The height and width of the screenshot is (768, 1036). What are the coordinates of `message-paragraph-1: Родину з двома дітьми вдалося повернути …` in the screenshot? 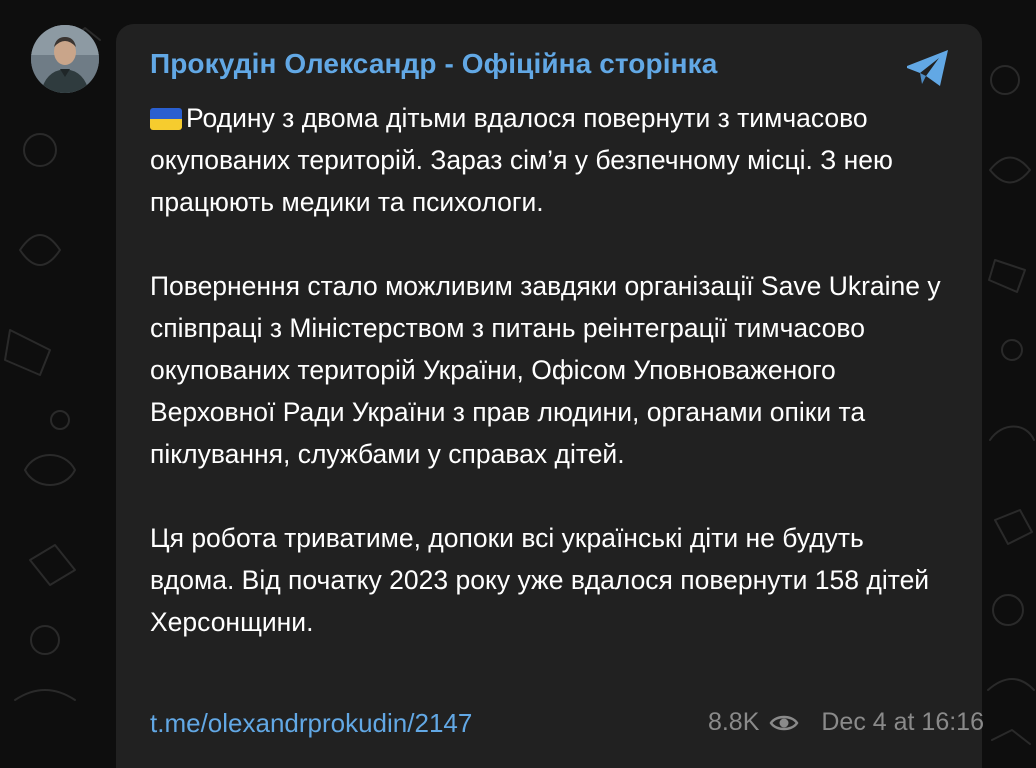 It's located at (521, 160).